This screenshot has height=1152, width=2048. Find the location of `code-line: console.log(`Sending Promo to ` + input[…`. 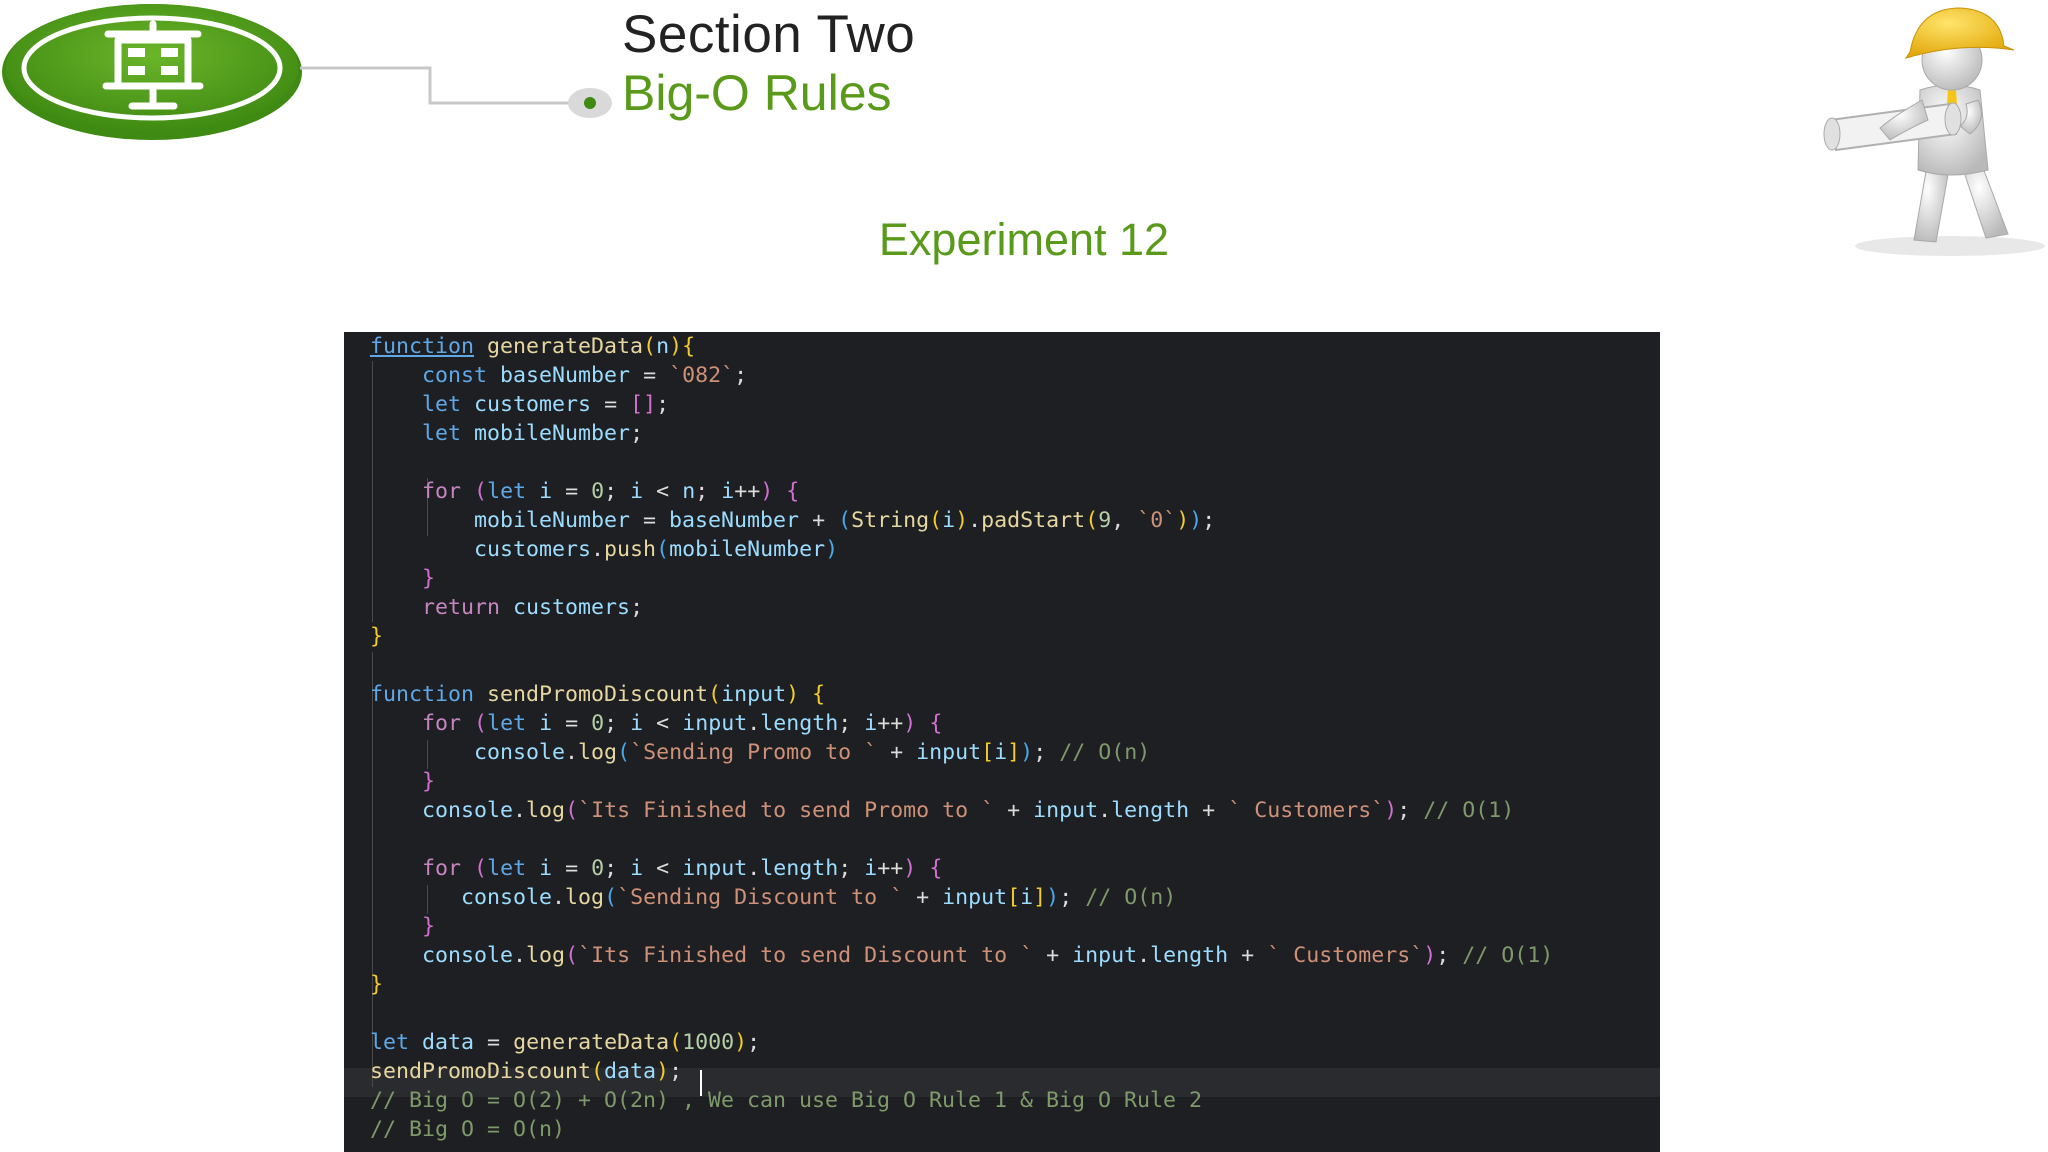

code-line: console.log(`Sending Promo to ` + input[… is located at coordinates (760, 752).